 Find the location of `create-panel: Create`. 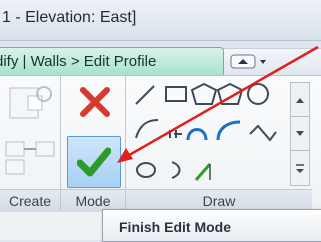

create-panel: Create is located at coordinates (30, 144).